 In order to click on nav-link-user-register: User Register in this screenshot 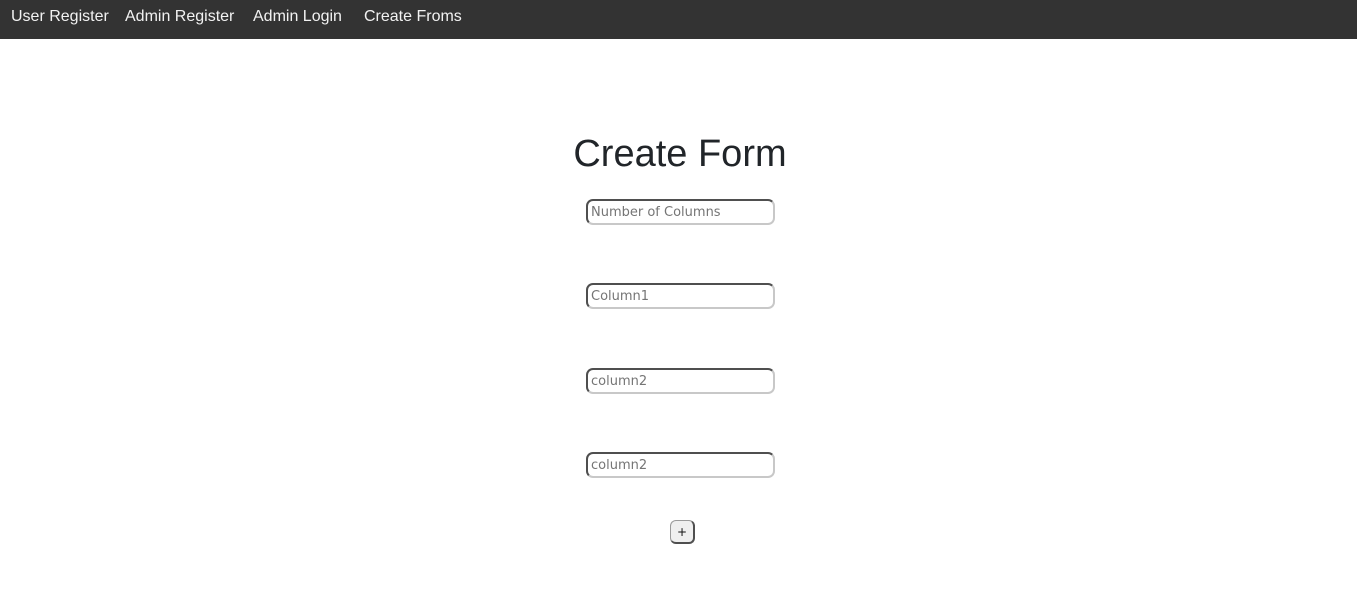, I will do `click(60, 17)`.